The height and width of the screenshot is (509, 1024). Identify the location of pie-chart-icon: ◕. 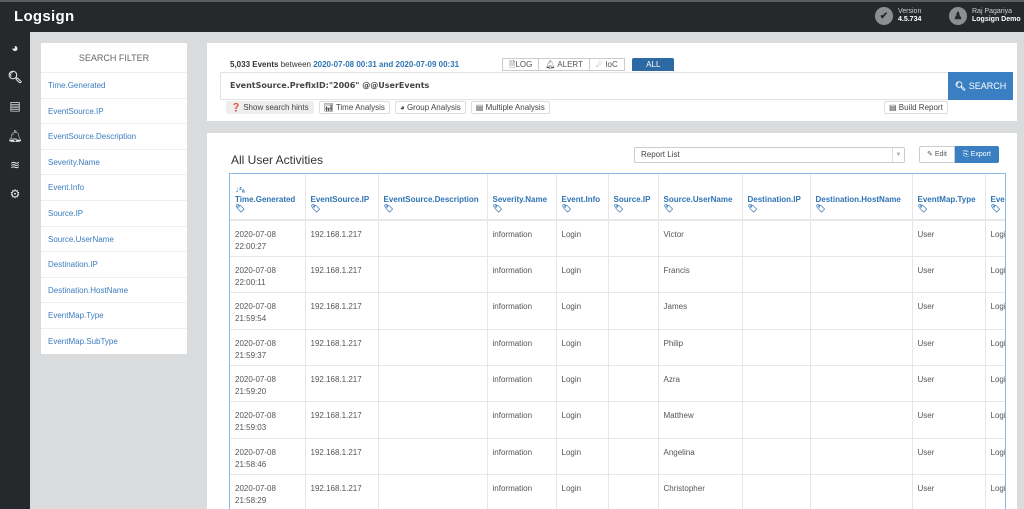
(402, 107).